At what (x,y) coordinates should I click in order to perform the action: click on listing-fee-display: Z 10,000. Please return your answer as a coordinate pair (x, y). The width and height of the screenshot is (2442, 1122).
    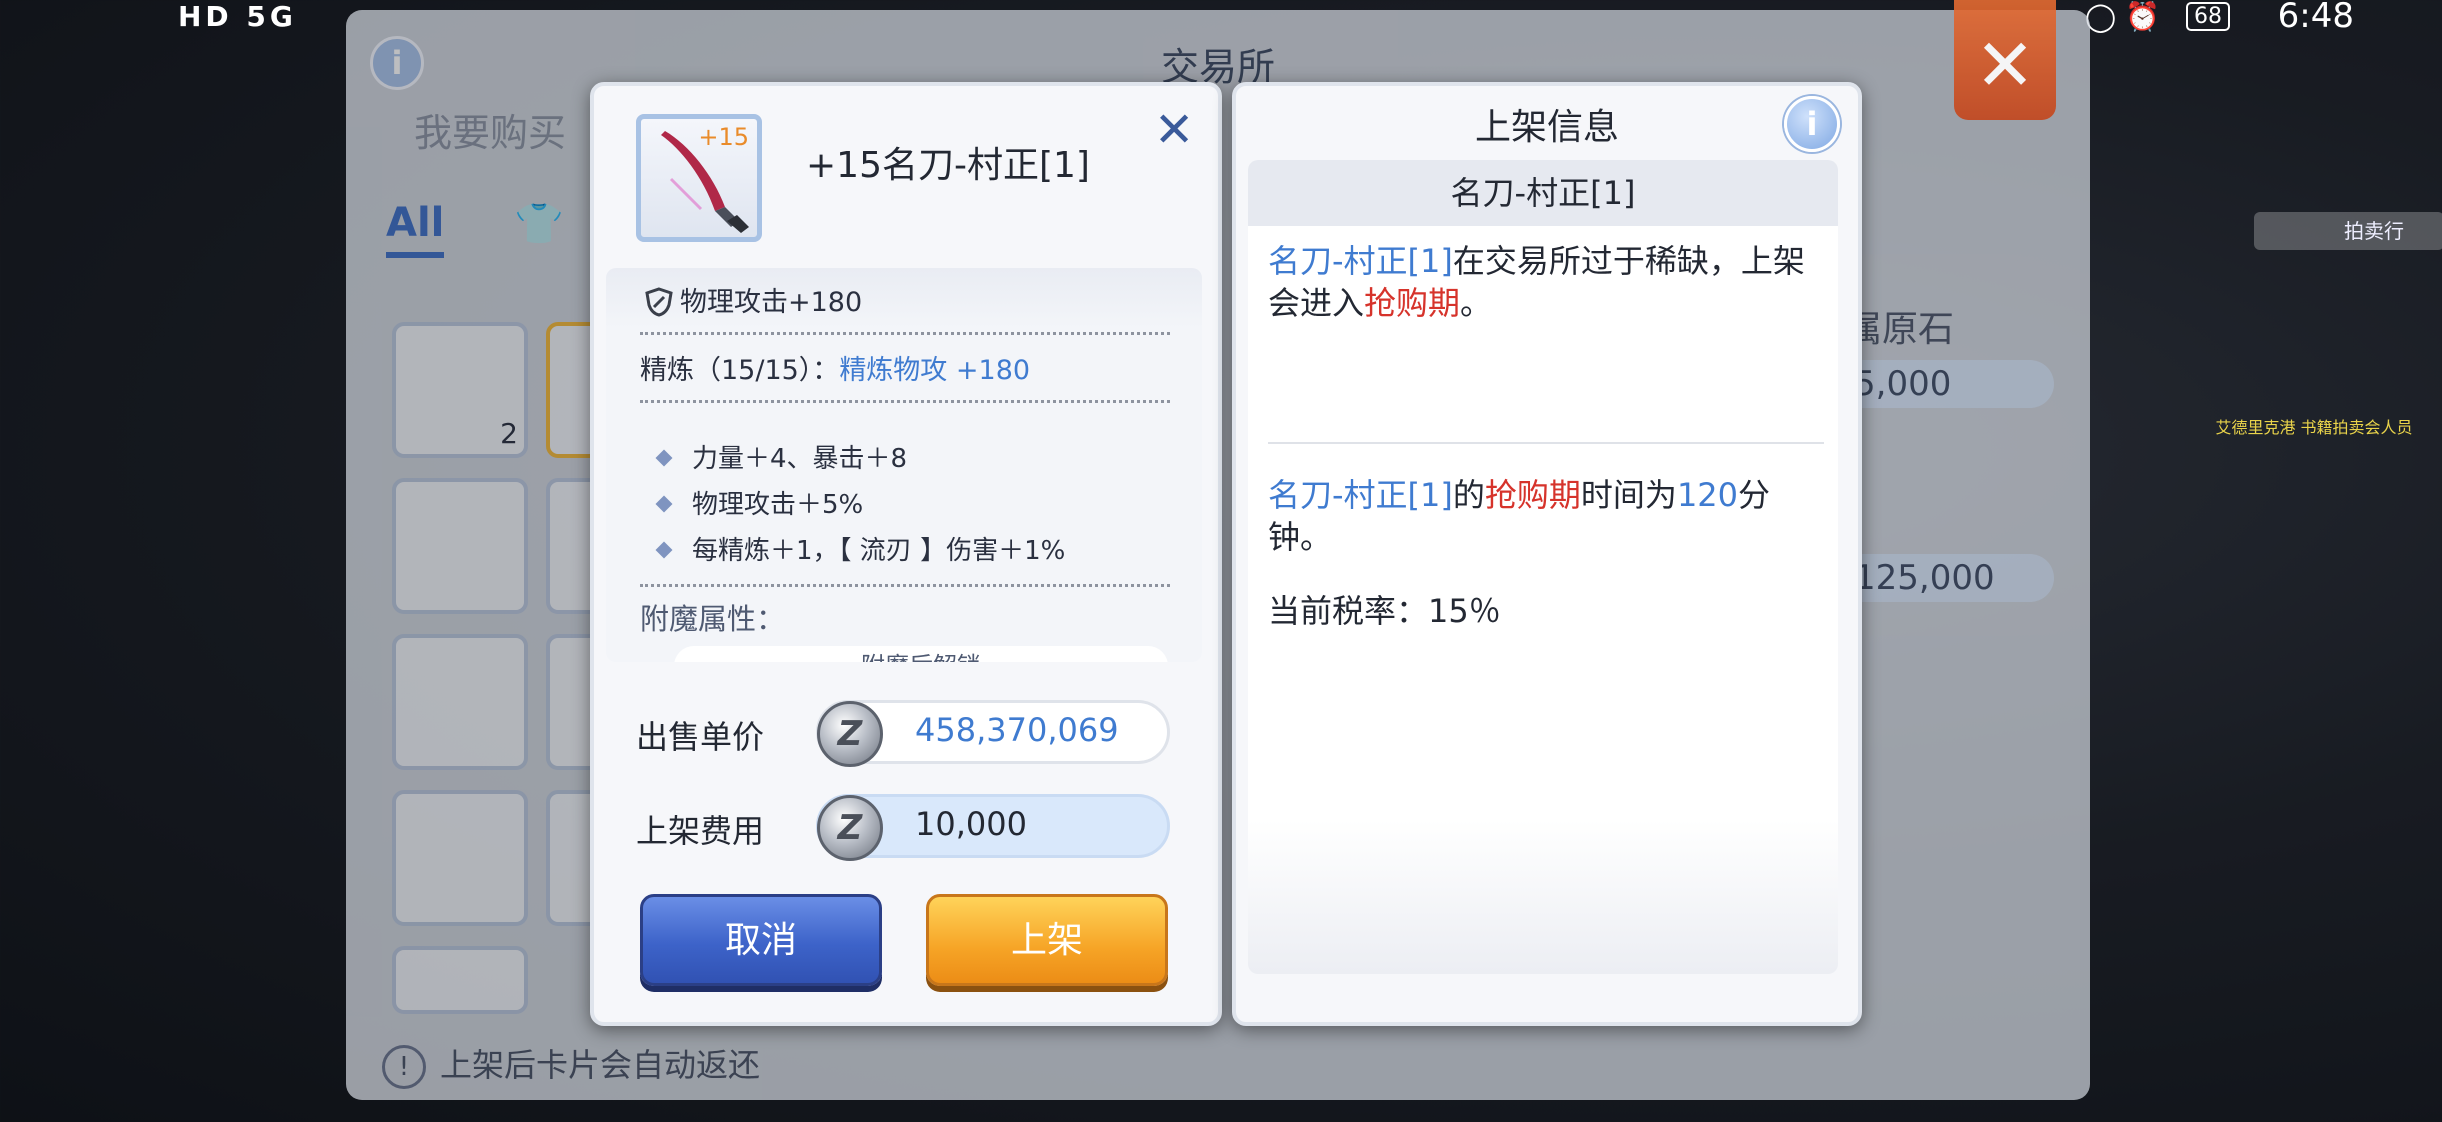
    Looking at the image, I should click on (993, 827).